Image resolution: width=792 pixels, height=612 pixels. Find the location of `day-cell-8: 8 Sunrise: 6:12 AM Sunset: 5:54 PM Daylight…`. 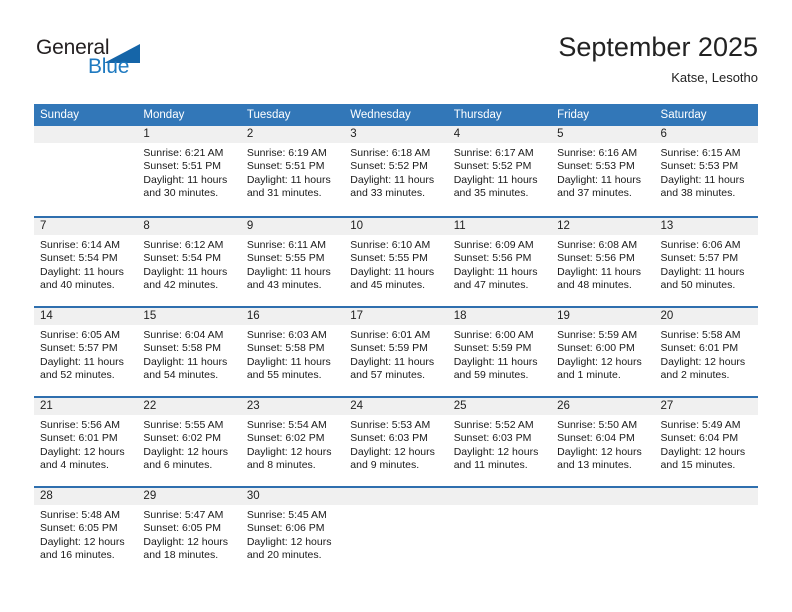

day-cell-8: 8 Sunrise: 6:12 AM Sunset: 5:54 PM Daylight… is located at coordinates (188, 262).